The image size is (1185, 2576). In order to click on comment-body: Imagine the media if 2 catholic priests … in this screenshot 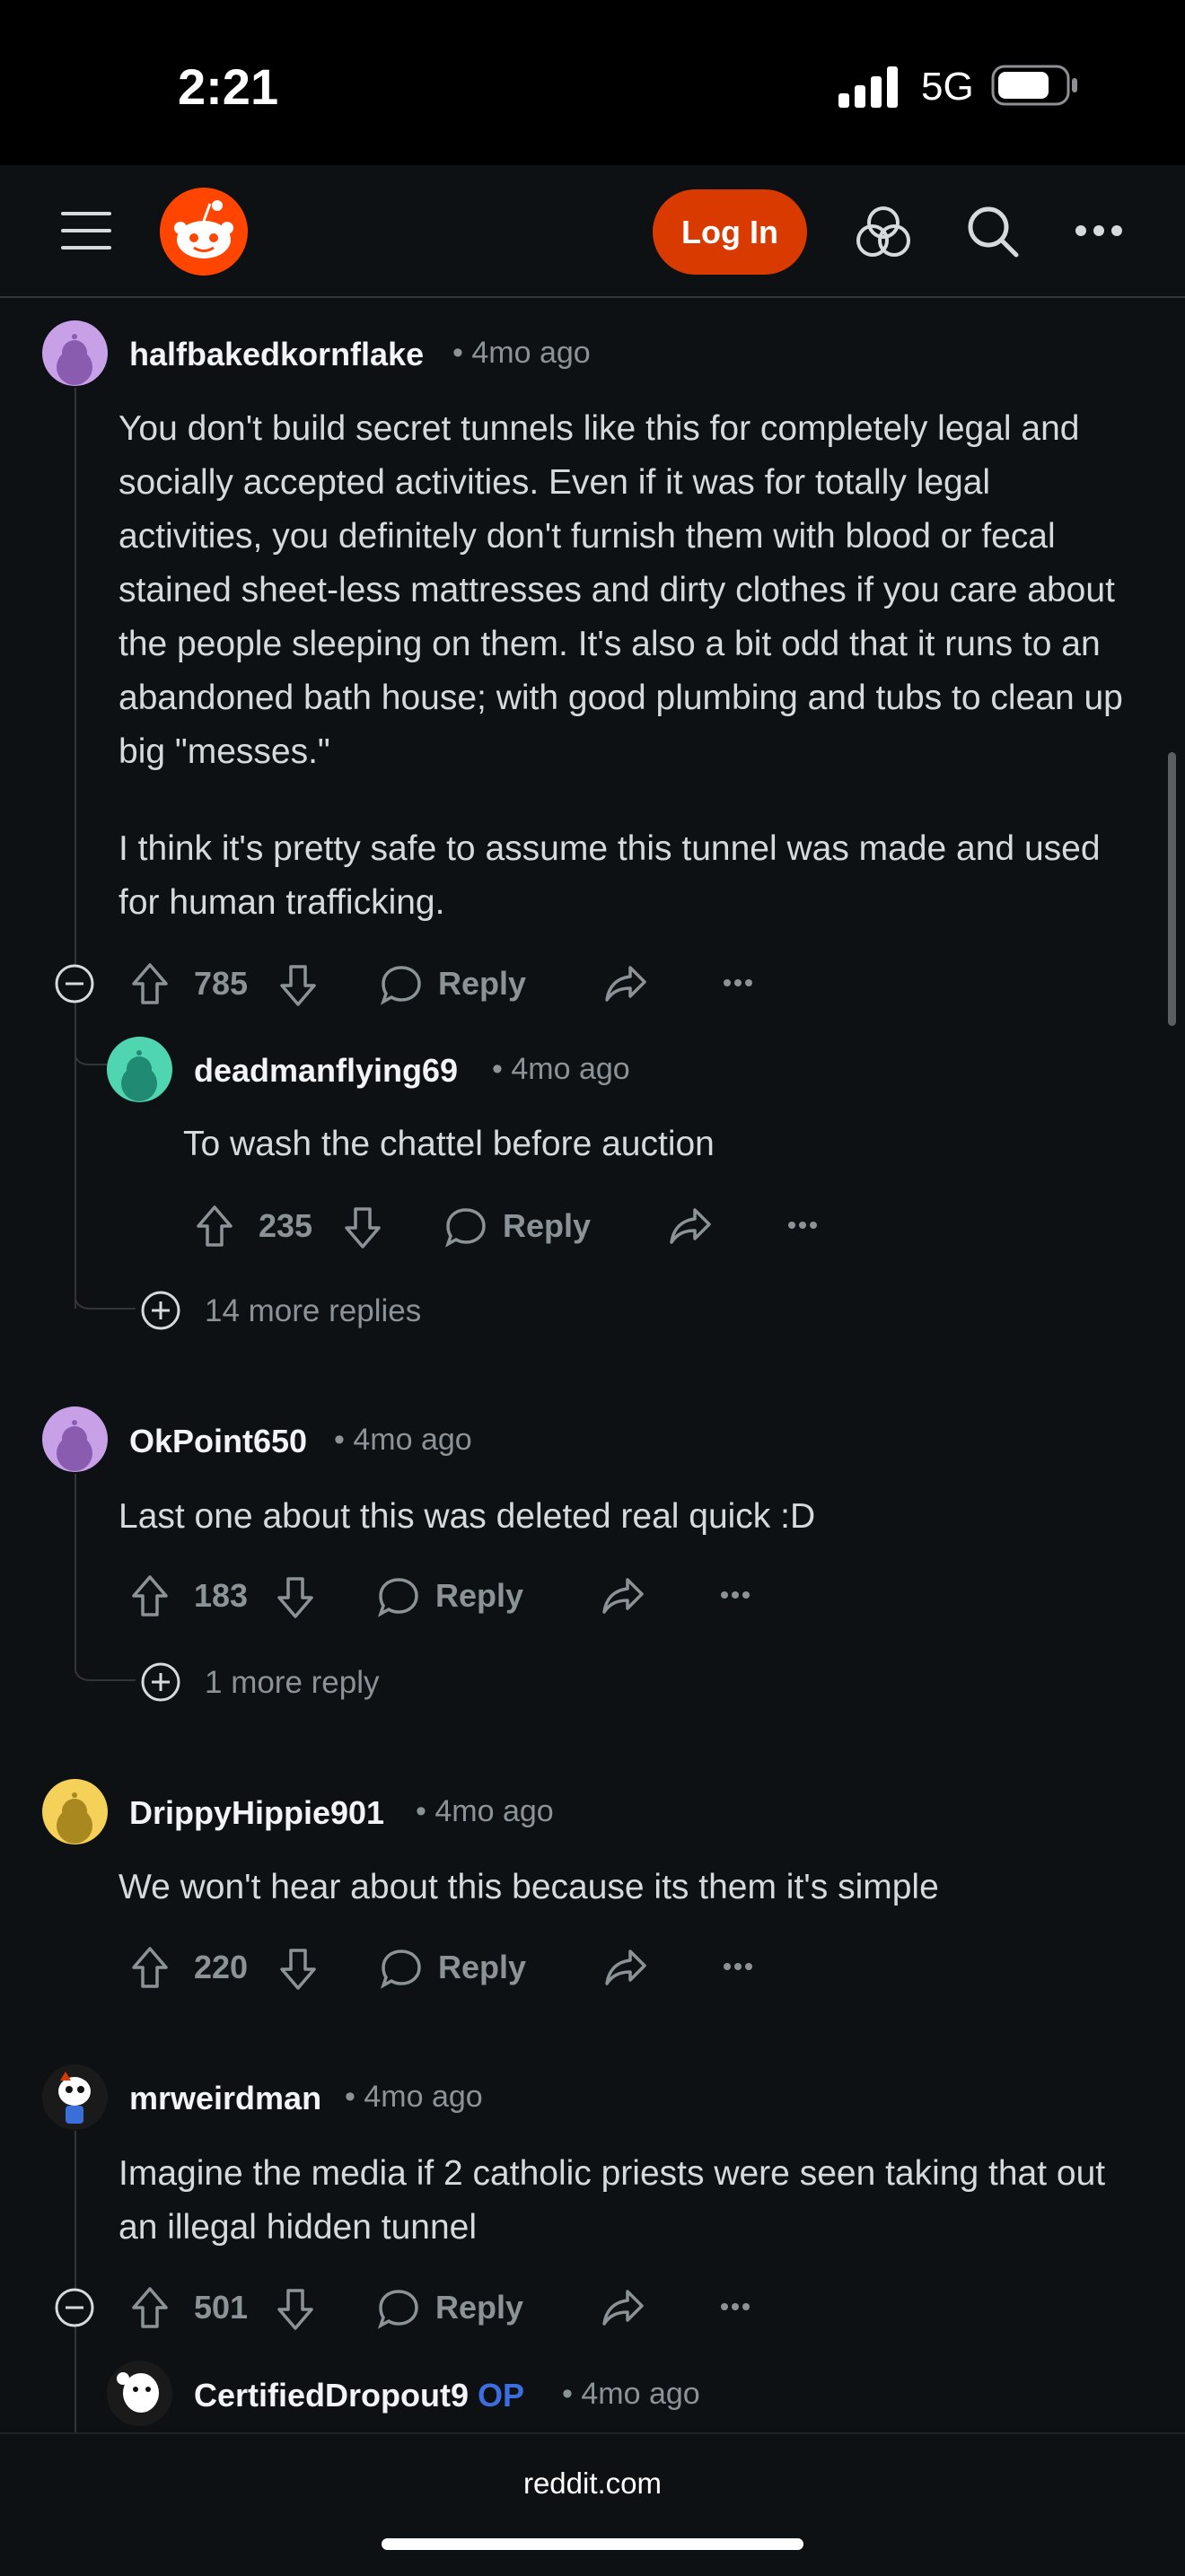, I will do `click(612, 2200)`.